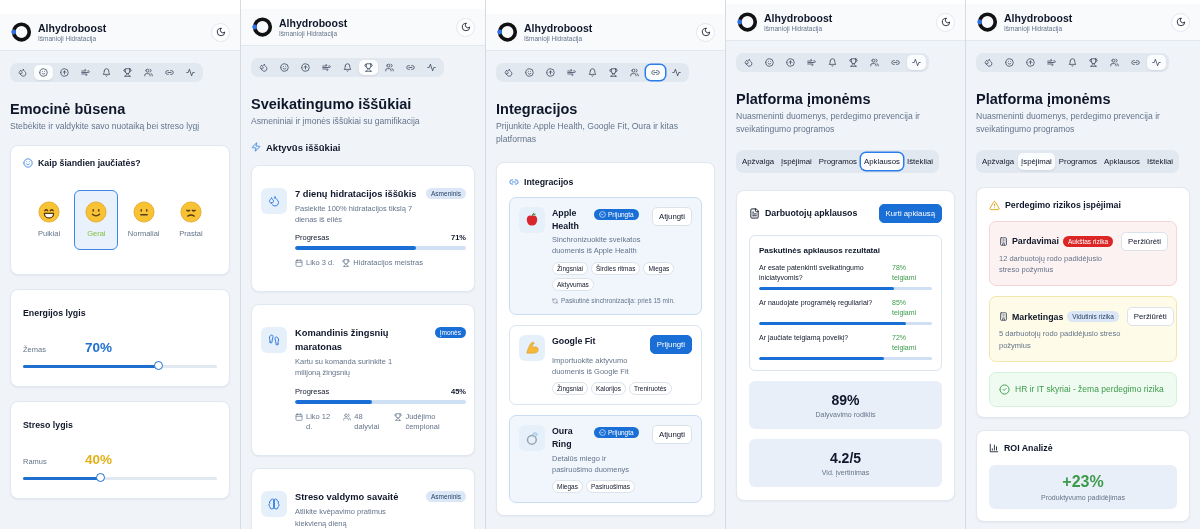  What do you see at coordinates (1028, 447) in the screenshot?
I see `card-title: ROI Analizė` at bounding box center [1028, 447].